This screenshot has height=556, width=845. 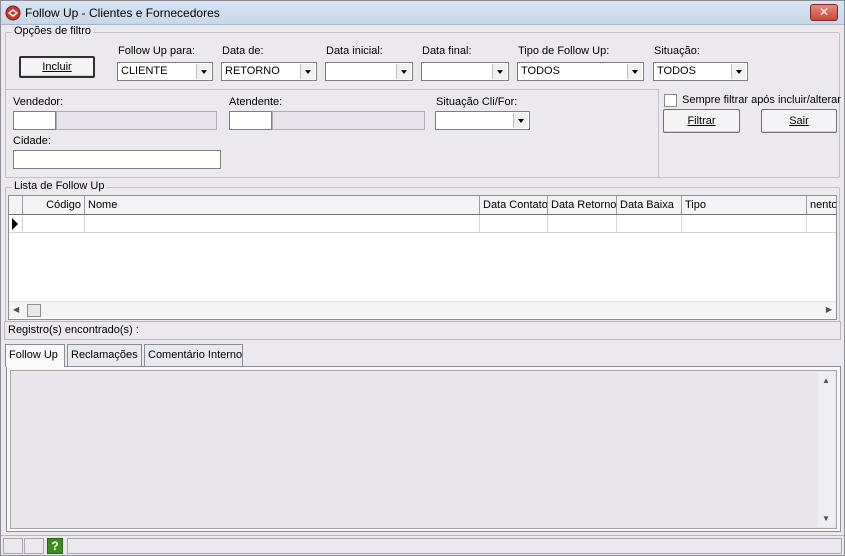 I want to click on column-header-data-retorno: Data Retorno, so click(x=582, y=205).